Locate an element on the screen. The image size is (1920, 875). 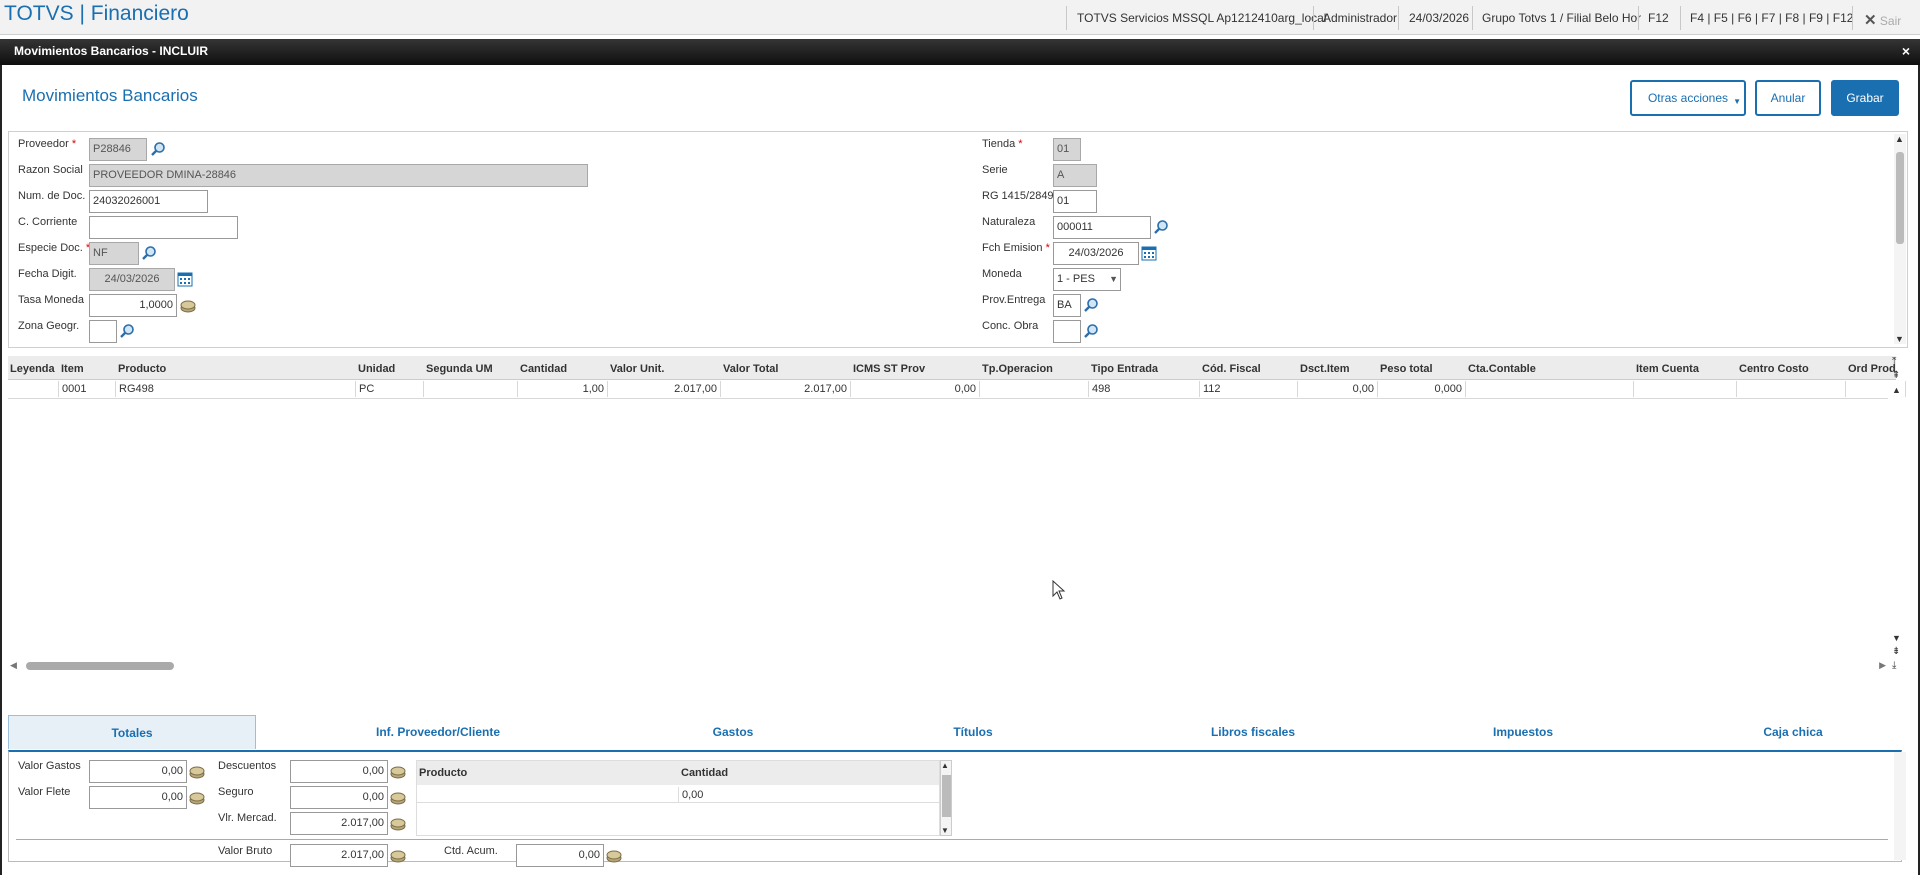
column-header: Dsct.Item is located at coordinates (1325, 369).